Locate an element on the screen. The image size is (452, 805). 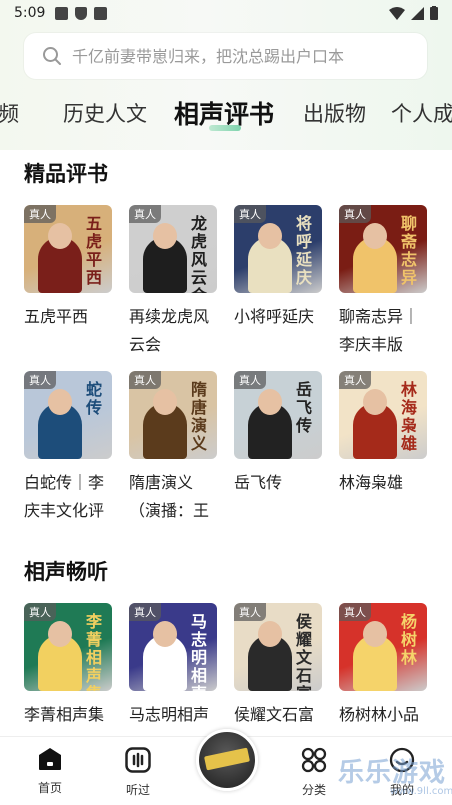
album-cover: 五虎平西 真人 is located at coordinates (68, 249).